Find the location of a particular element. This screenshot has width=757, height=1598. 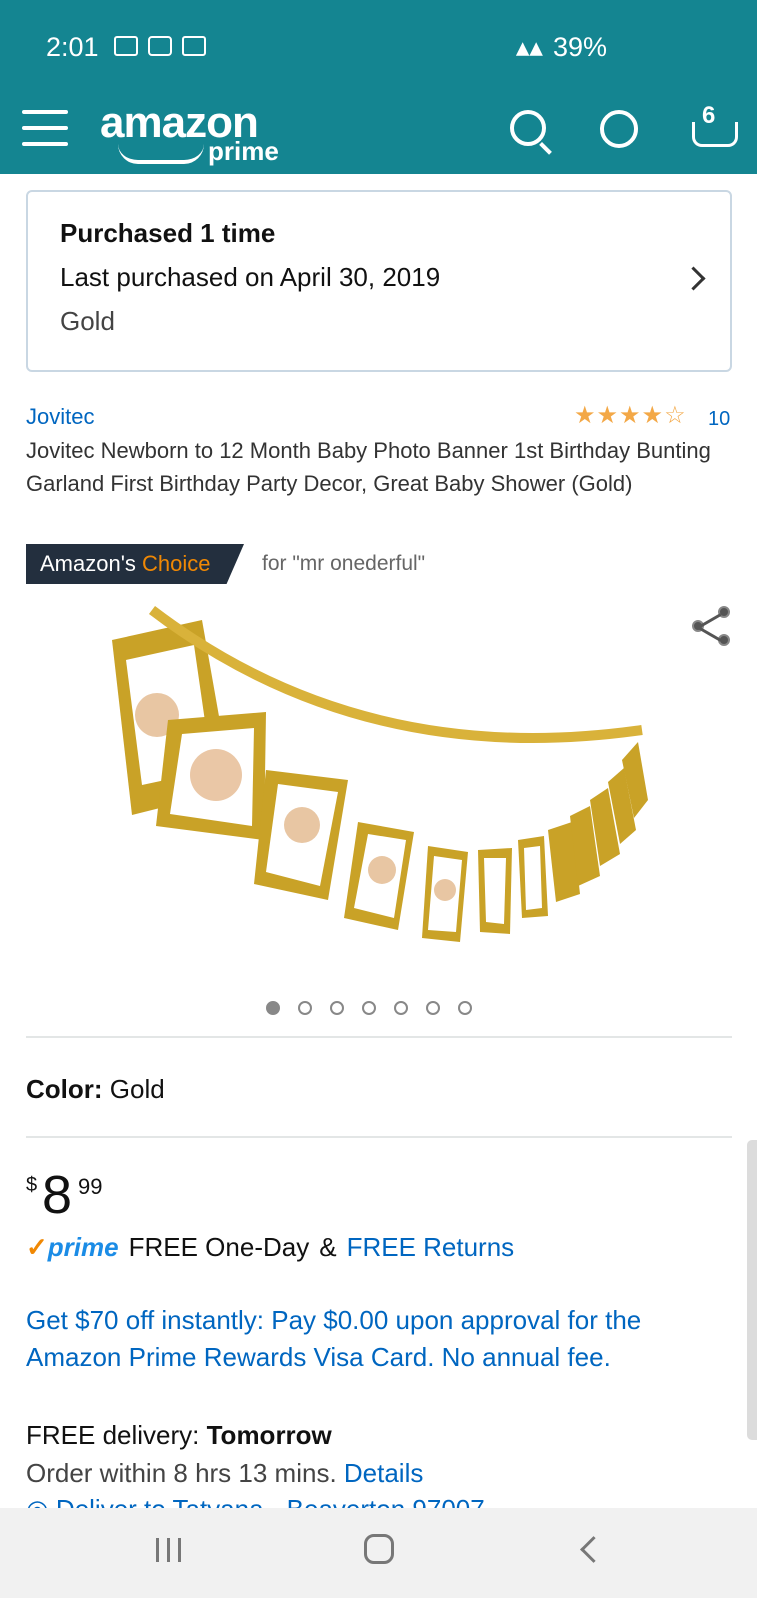

star-rating: ★ ★ ★ ★ ☆ is located at coordinates (630, 416).